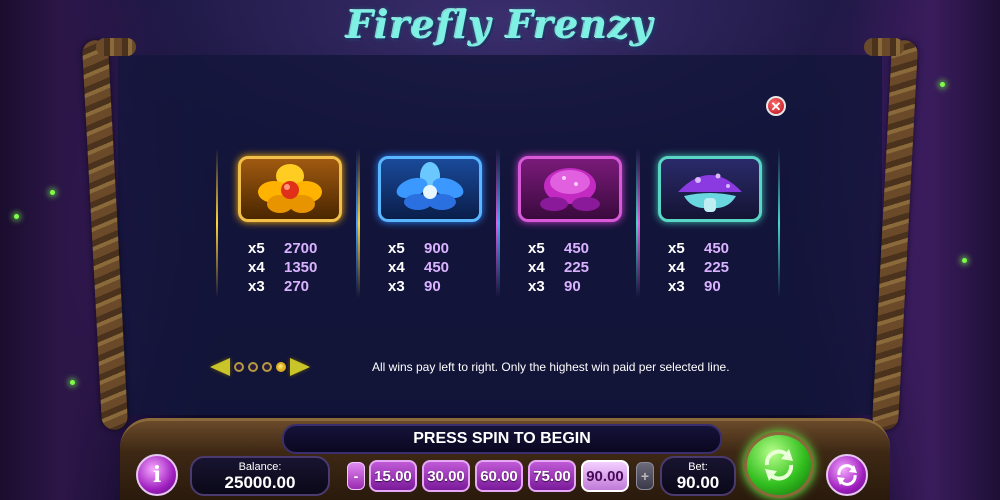 The image size is (1000, 500). I want to click on paytable-column-pink-bud: x5 450 x4 225 x3 90, so click(568, 223).